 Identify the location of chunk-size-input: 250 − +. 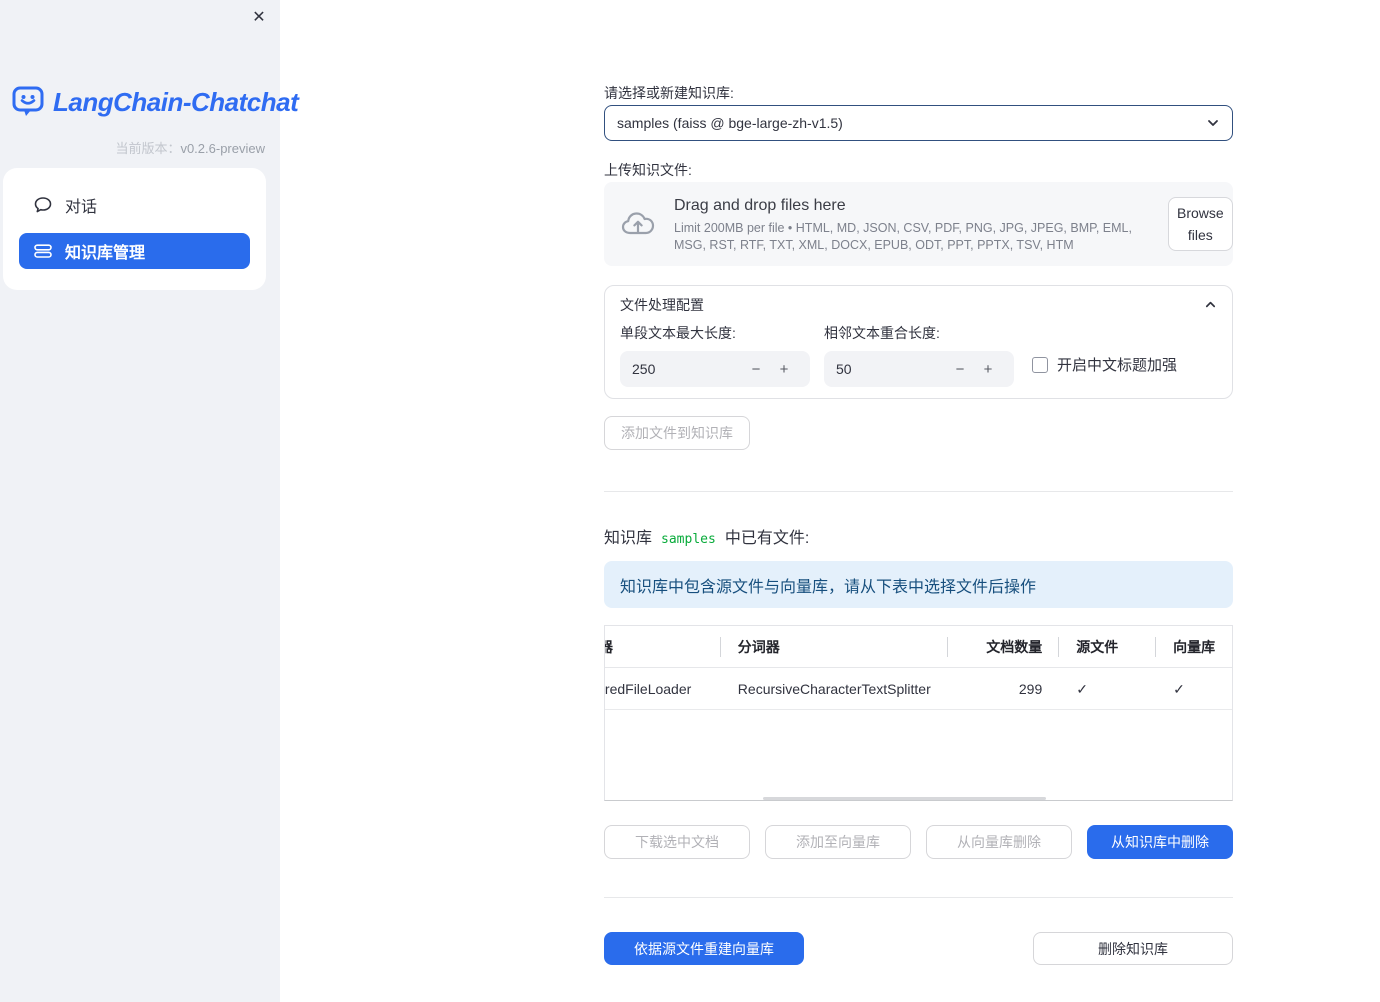
(715, 369).